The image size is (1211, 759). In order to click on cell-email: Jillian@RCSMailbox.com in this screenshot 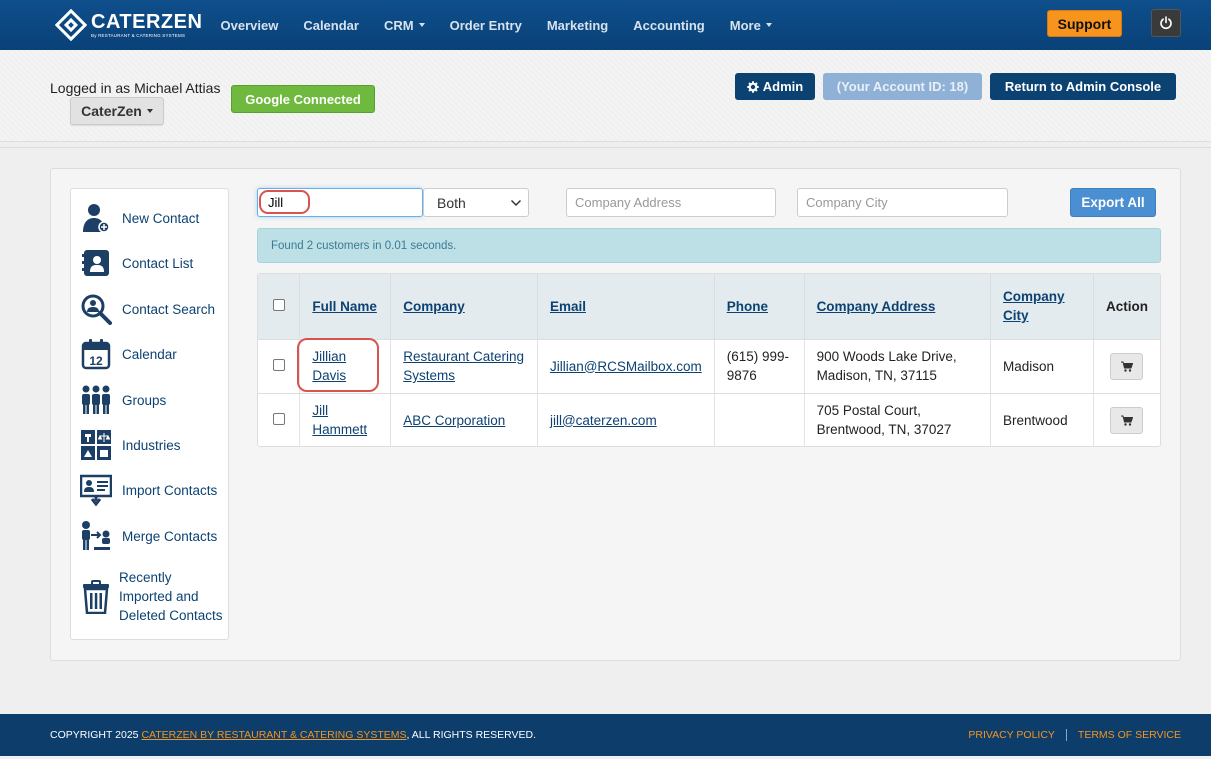, I will do `click(626, 365)`.